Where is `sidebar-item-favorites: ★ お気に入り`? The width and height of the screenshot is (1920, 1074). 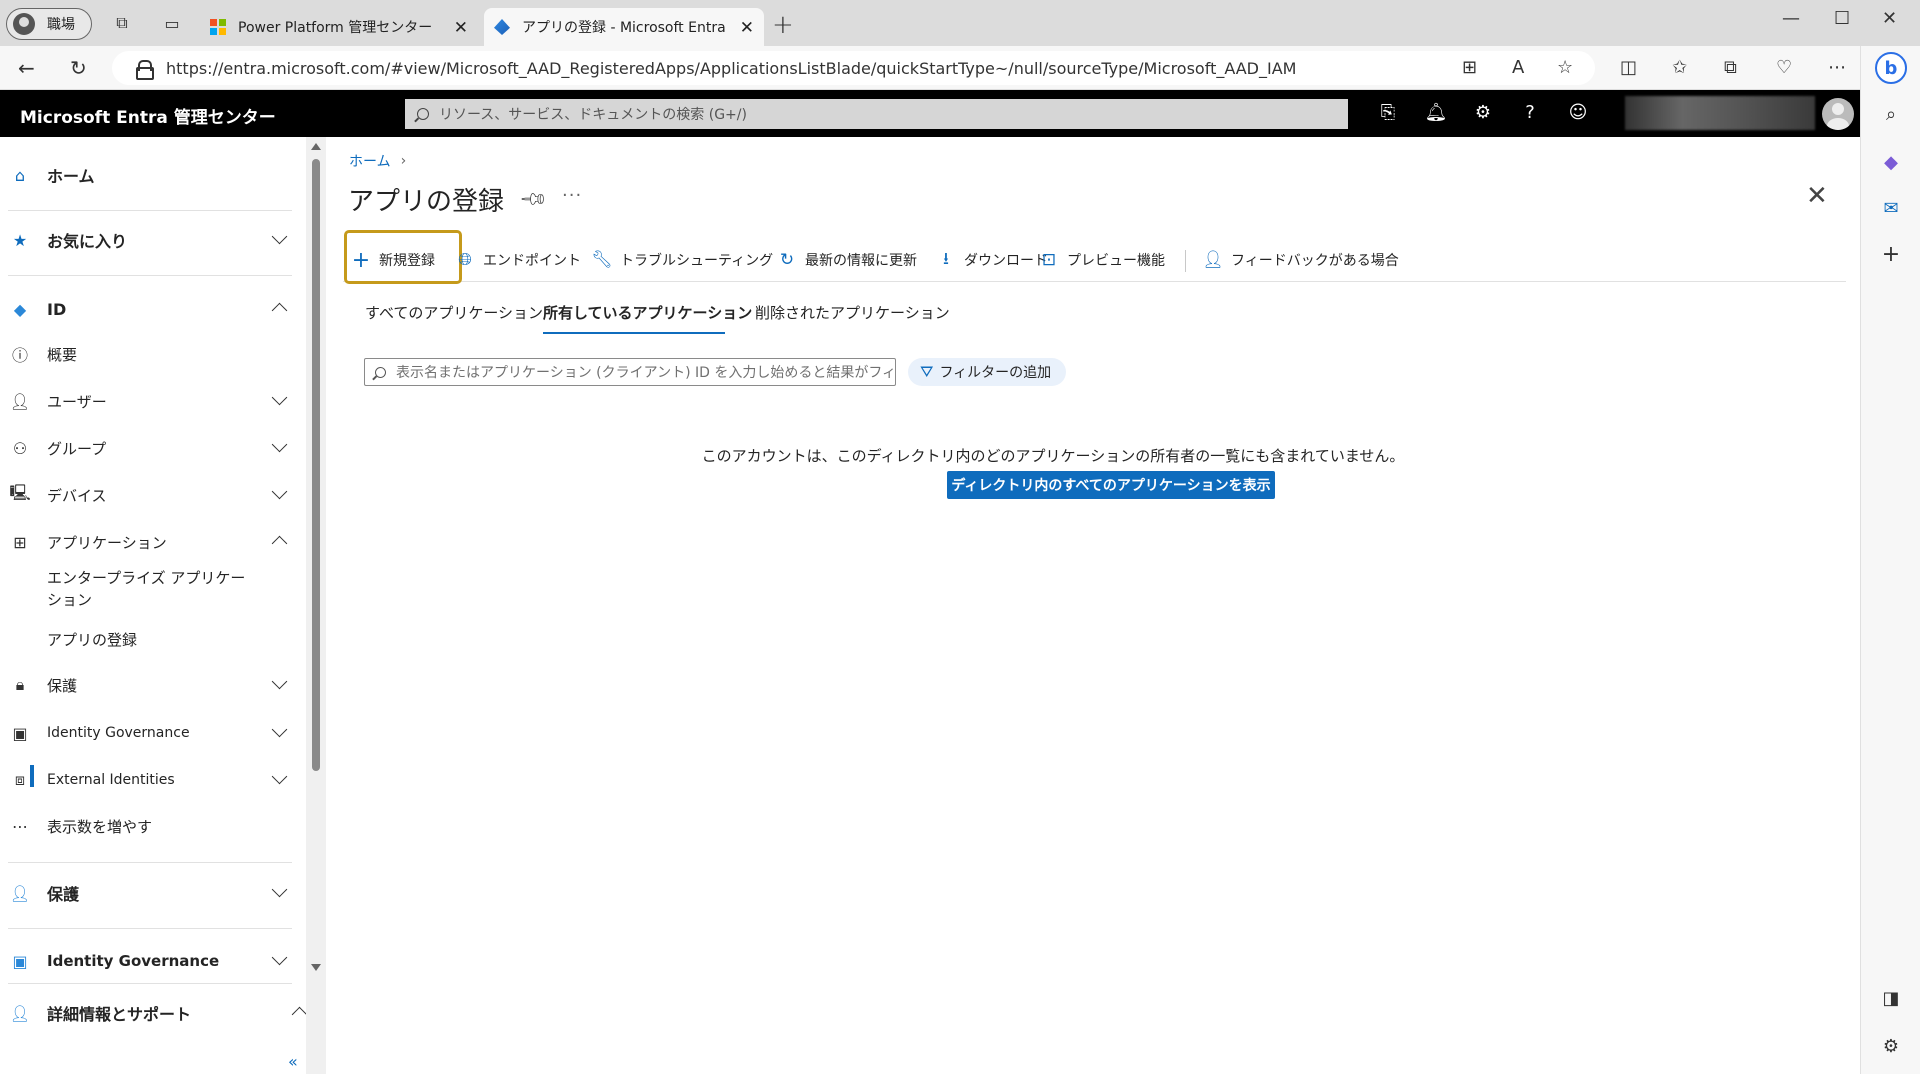 sidebar-item-favorites: ★ お気に入り is located at coordinates (150, 240).